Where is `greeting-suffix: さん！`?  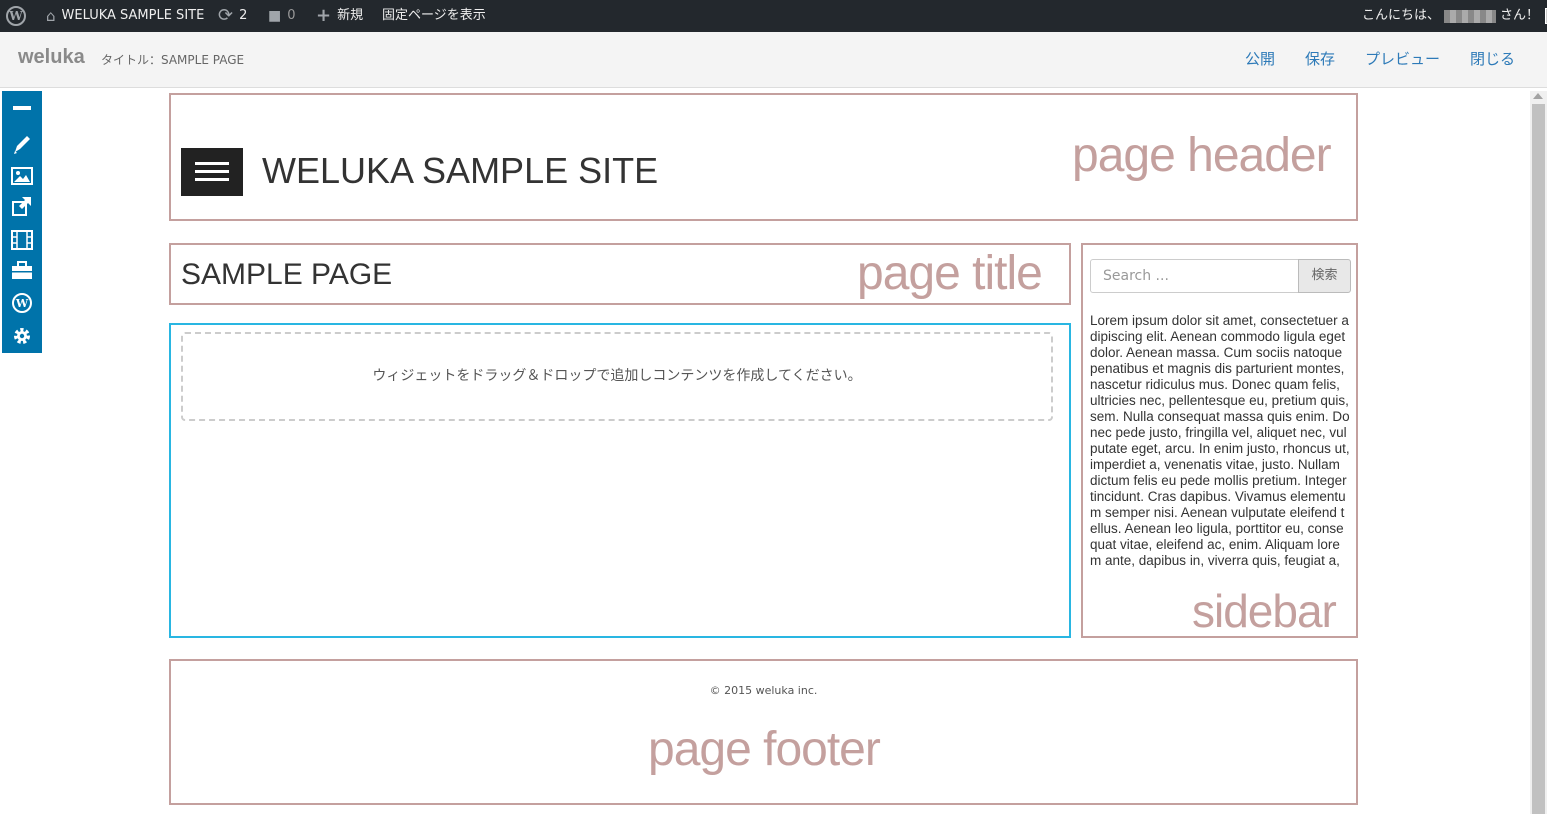 greeting-suffix: さん！ is located at coordinates (1520, 15).